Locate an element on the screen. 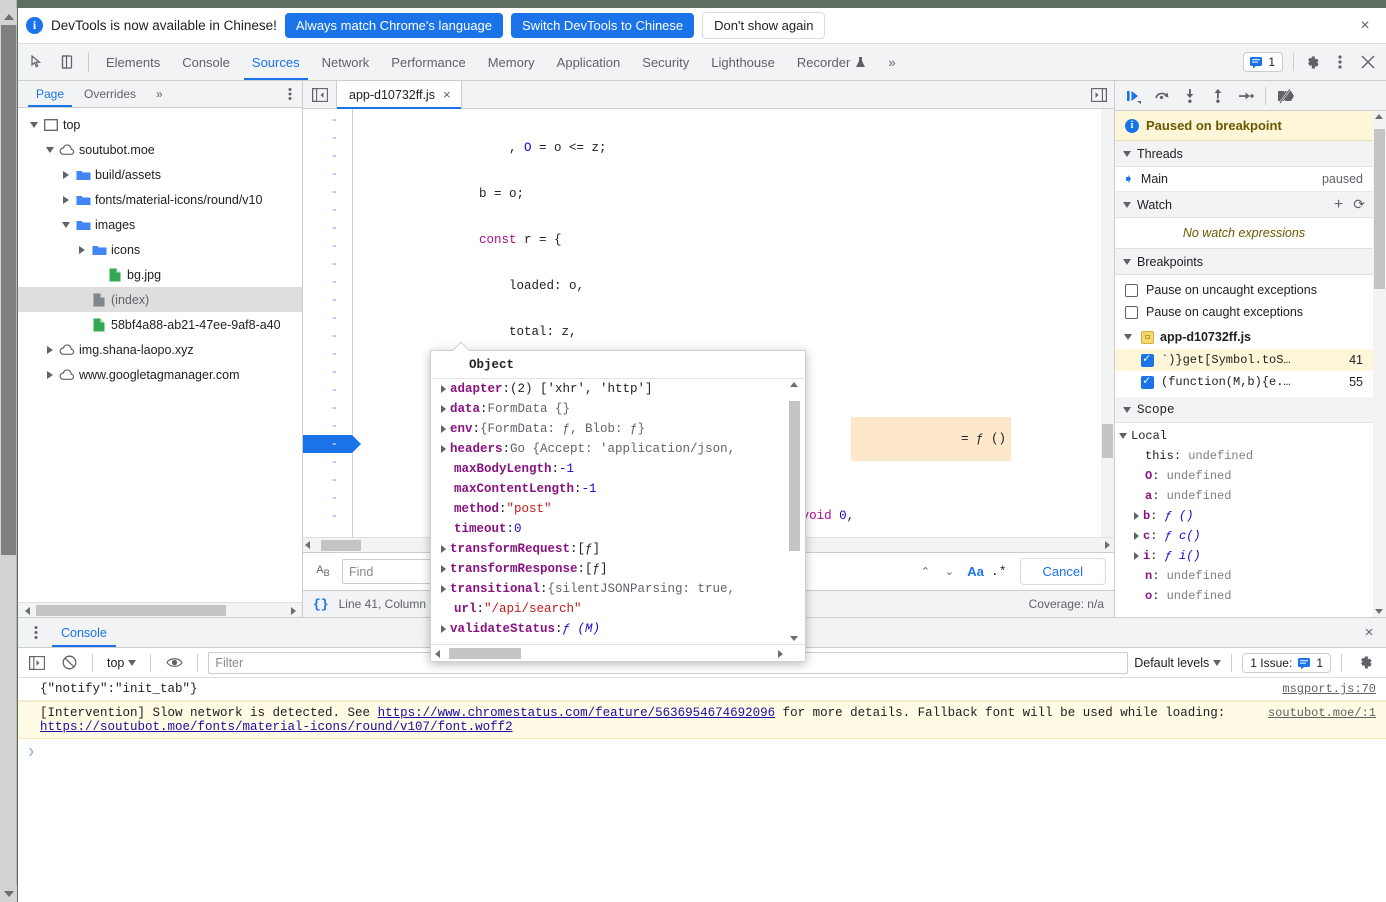 The image size is (1386, 902). breakpoint-item: (function(M,b){e.… 55 is located at coordinates (1244, 382).